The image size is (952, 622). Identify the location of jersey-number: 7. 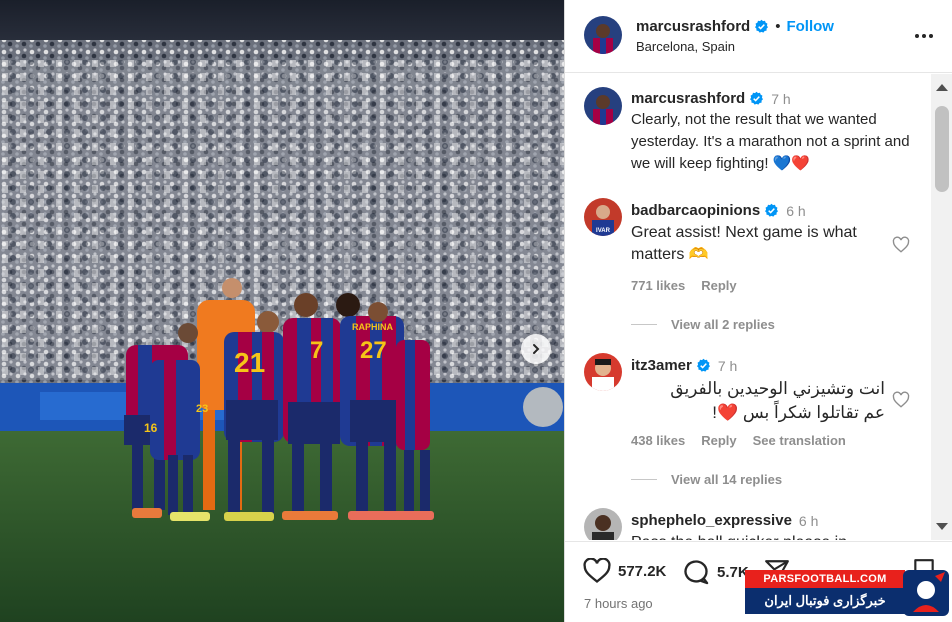
(316, 350).